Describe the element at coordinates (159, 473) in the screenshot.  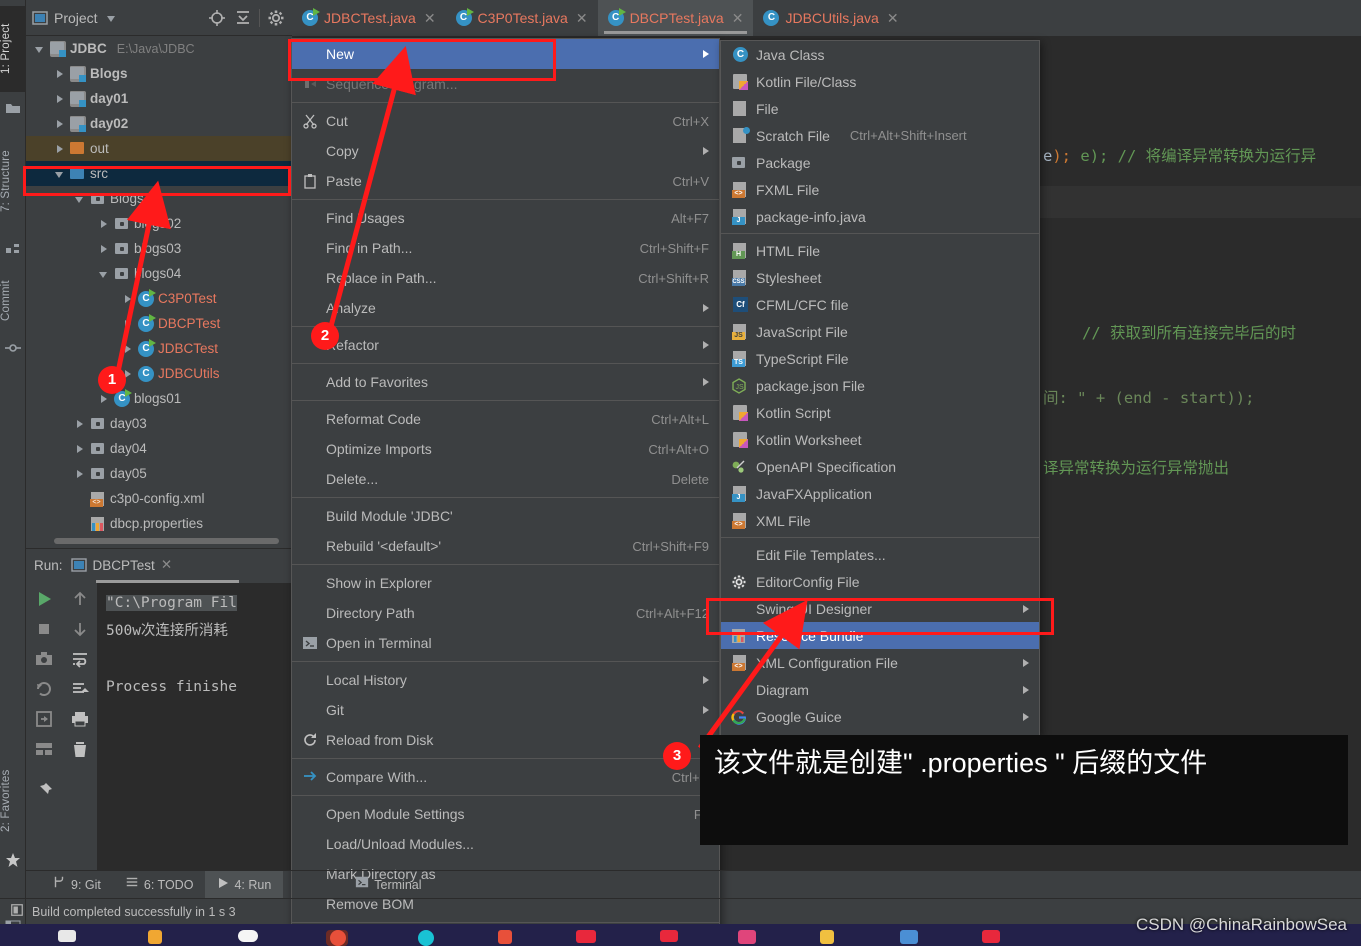
I see `tree-row-day05: day05` at that location.